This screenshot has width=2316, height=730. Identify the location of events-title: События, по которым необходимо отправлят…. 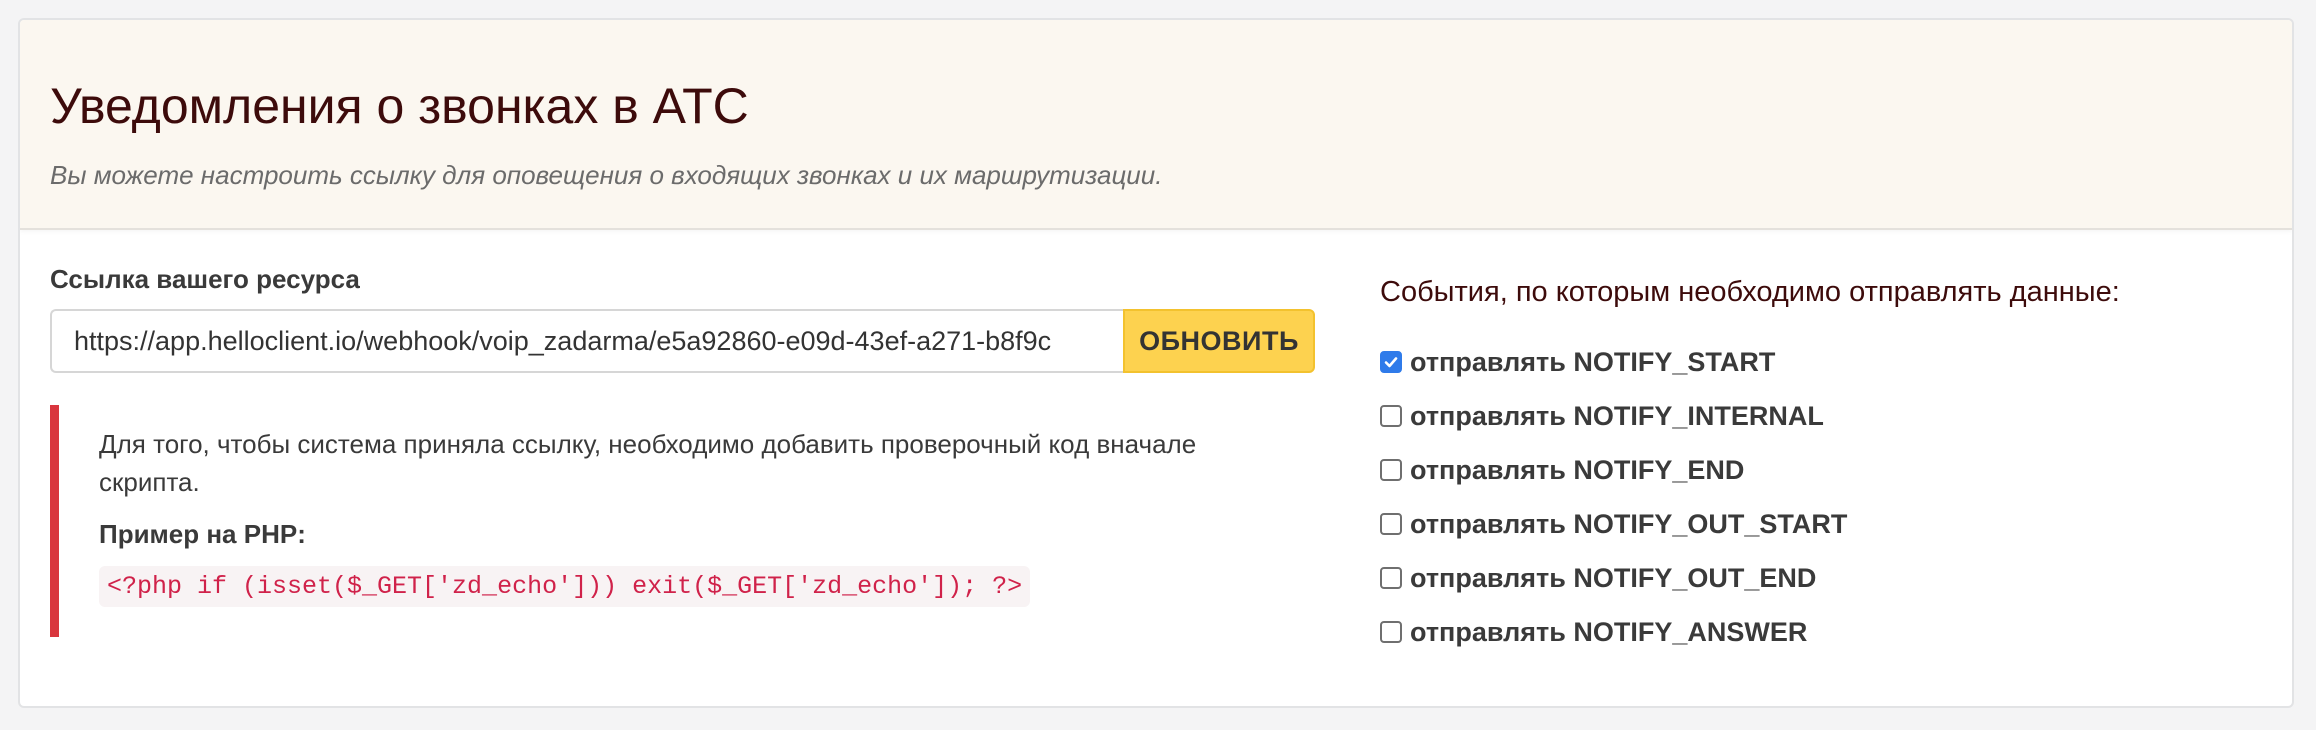
(1750, 292).